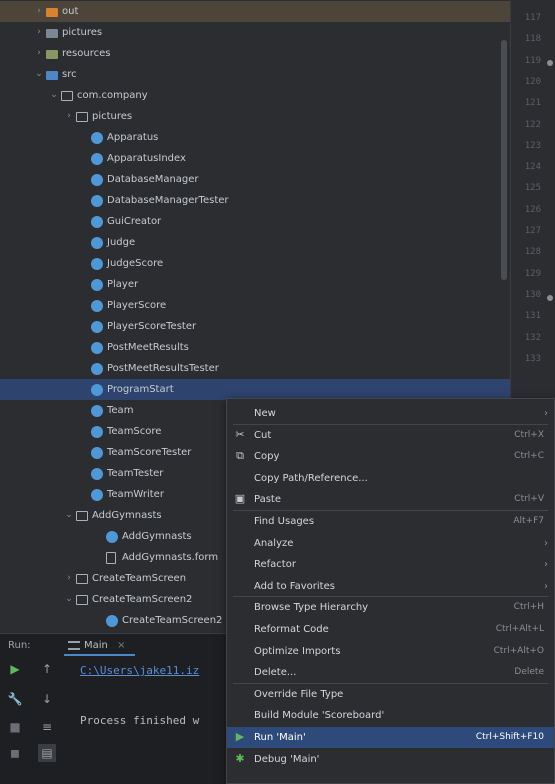  I want to click on menu-item: New ›, so click(390, 413).